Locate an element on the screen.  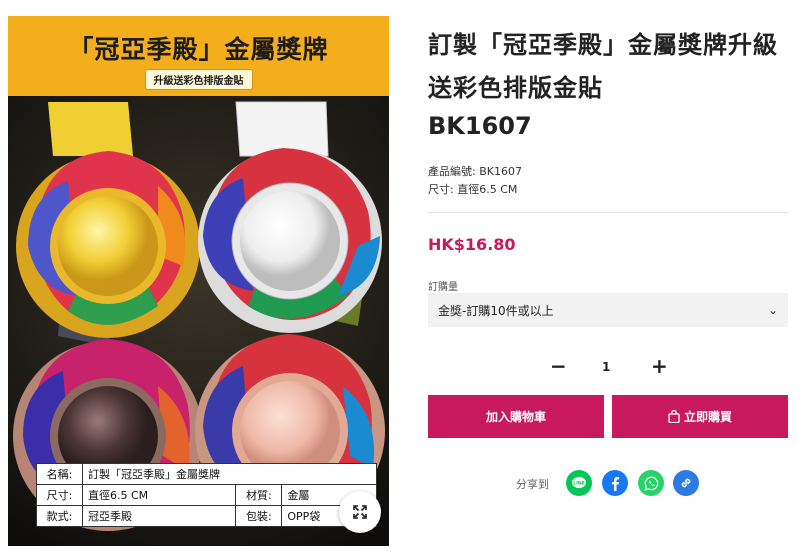
add-to-cart-label: 加入購物車 is located at coordinates (515, 417).